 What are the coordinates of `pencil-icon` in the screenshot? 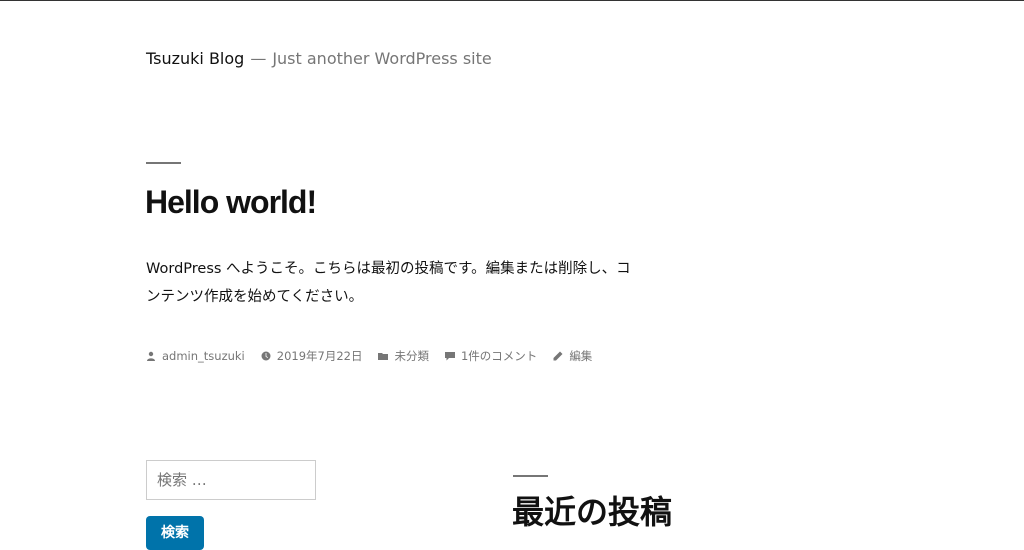 It's located at (558, 356).